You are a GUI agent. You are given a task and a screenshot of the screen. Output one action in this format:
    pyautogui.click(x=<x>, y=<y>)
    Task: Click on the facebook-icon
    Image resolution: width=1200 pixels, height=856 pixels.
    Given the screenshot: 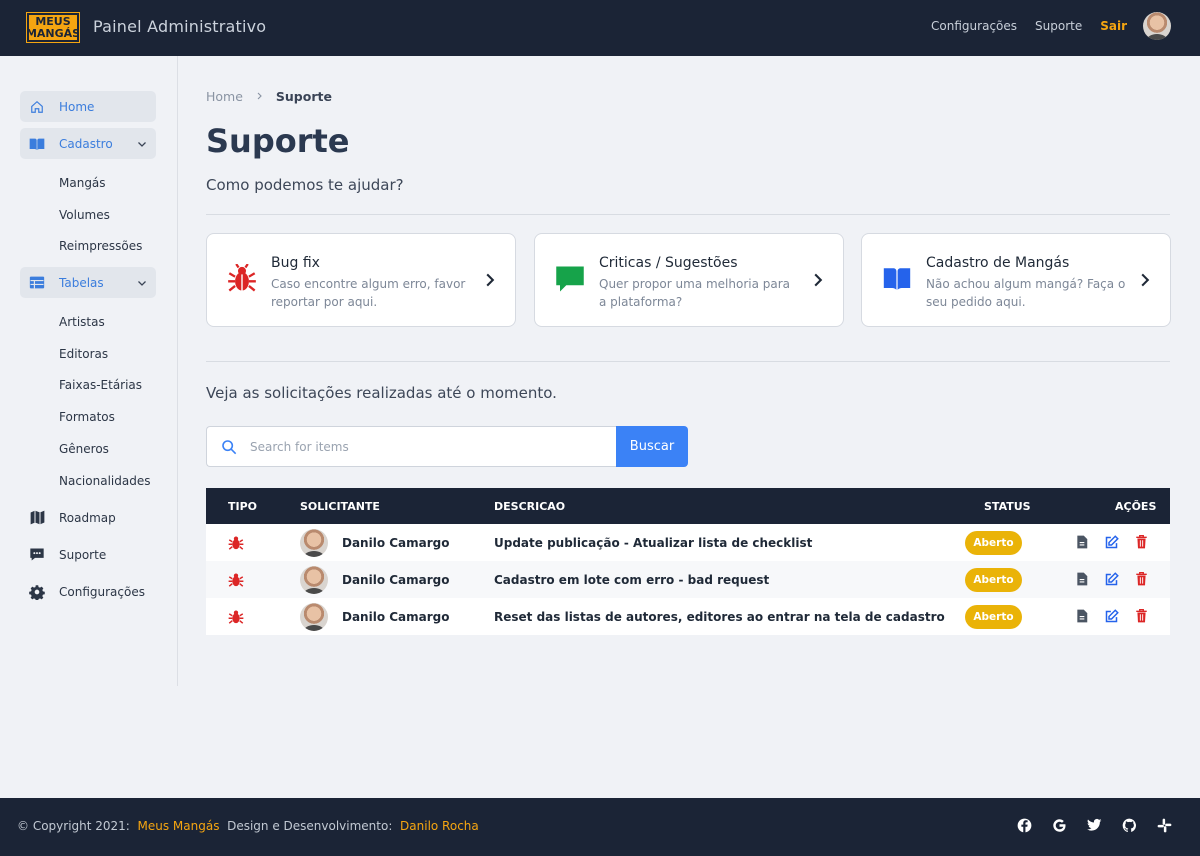 What is the action you would take?
    pyautogui.click(x=1024, y=825)
    